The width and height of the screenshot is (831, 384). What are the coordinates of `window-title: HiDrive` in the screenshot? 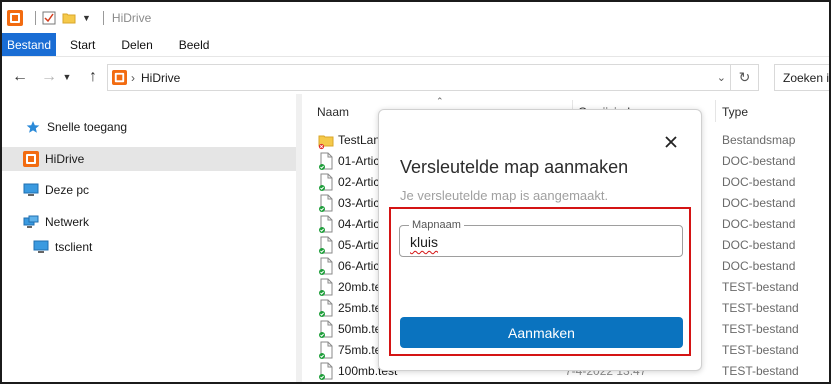 It's located at (131, 17).